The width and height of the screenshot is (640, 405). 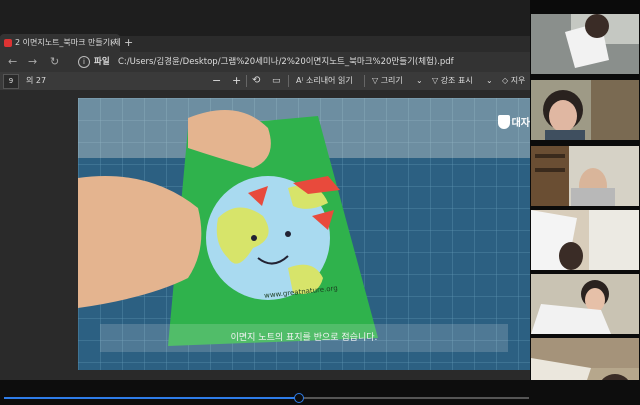 I want to click on read-aloud-button: A⁾ 소리내어 읽기, so click(x=324, y=81).